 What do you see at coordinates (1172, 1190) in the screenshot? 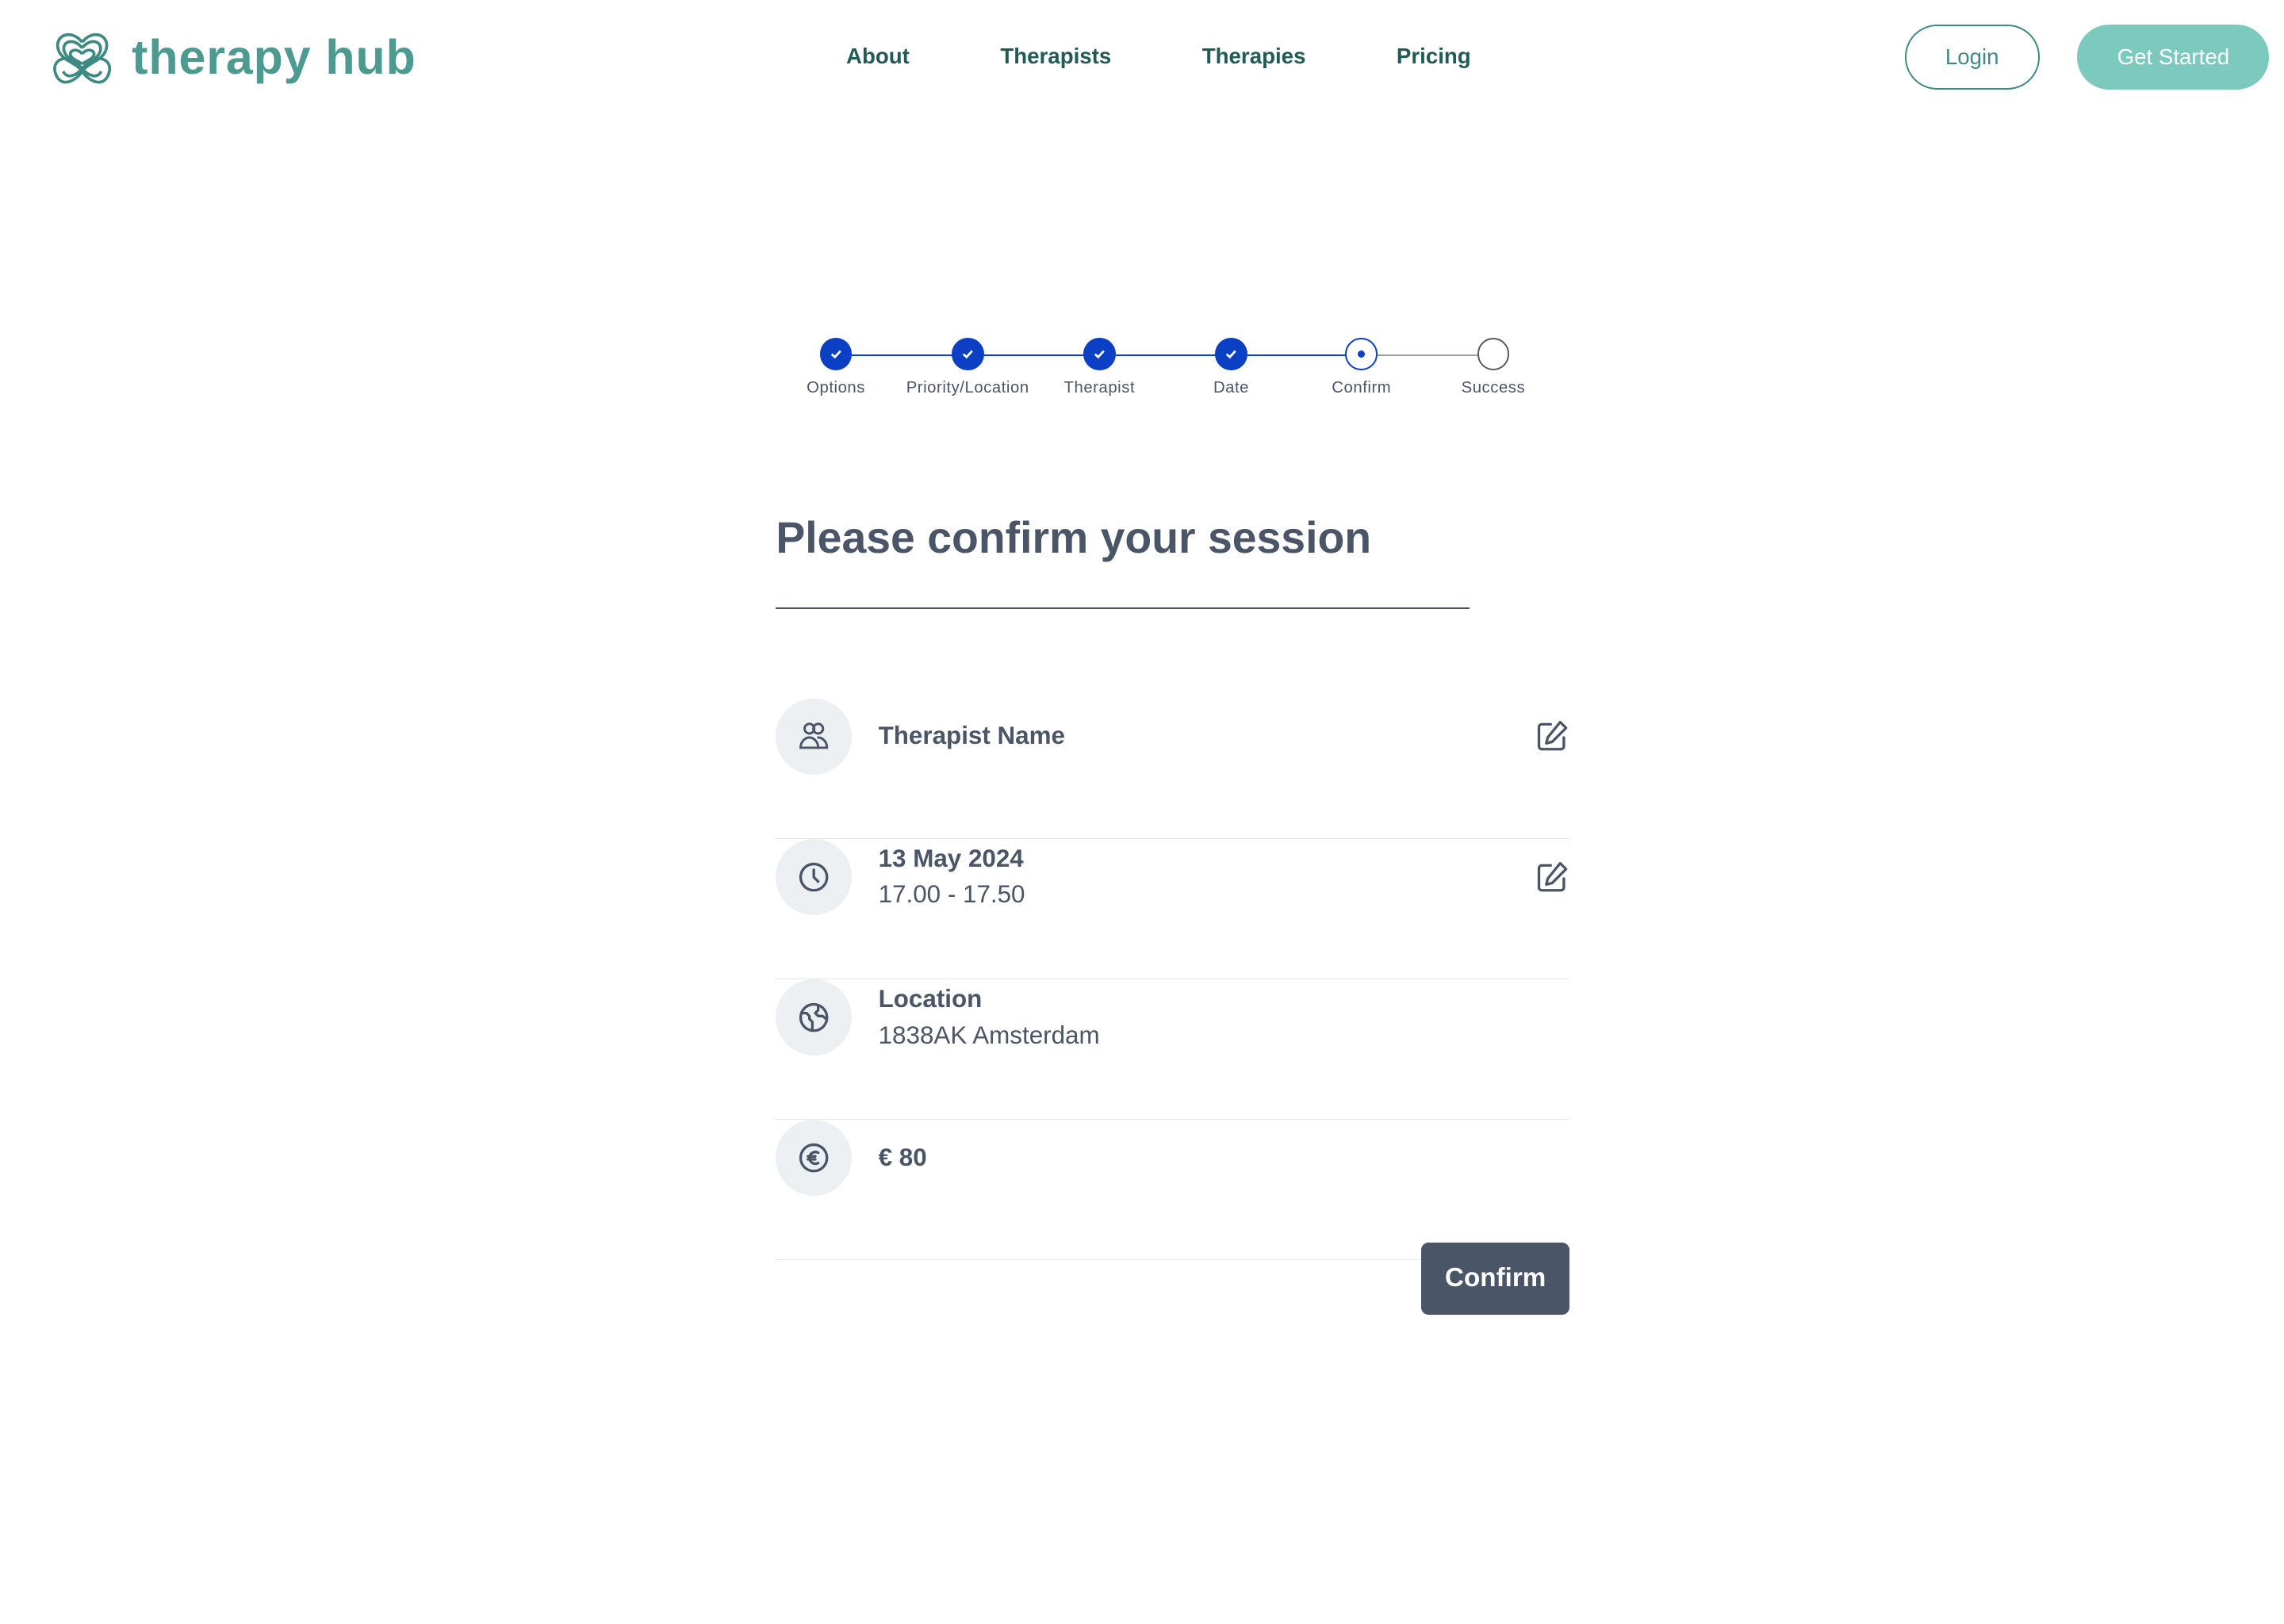
I see `price-row: € 80` at bounding box center [1172, 1190].